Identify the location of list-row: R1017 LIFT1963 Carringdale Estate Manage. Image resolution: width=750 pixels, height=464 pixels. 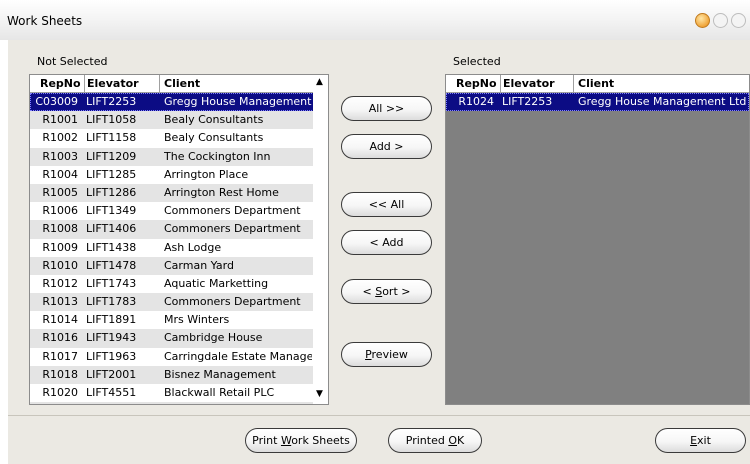
(179, 357).